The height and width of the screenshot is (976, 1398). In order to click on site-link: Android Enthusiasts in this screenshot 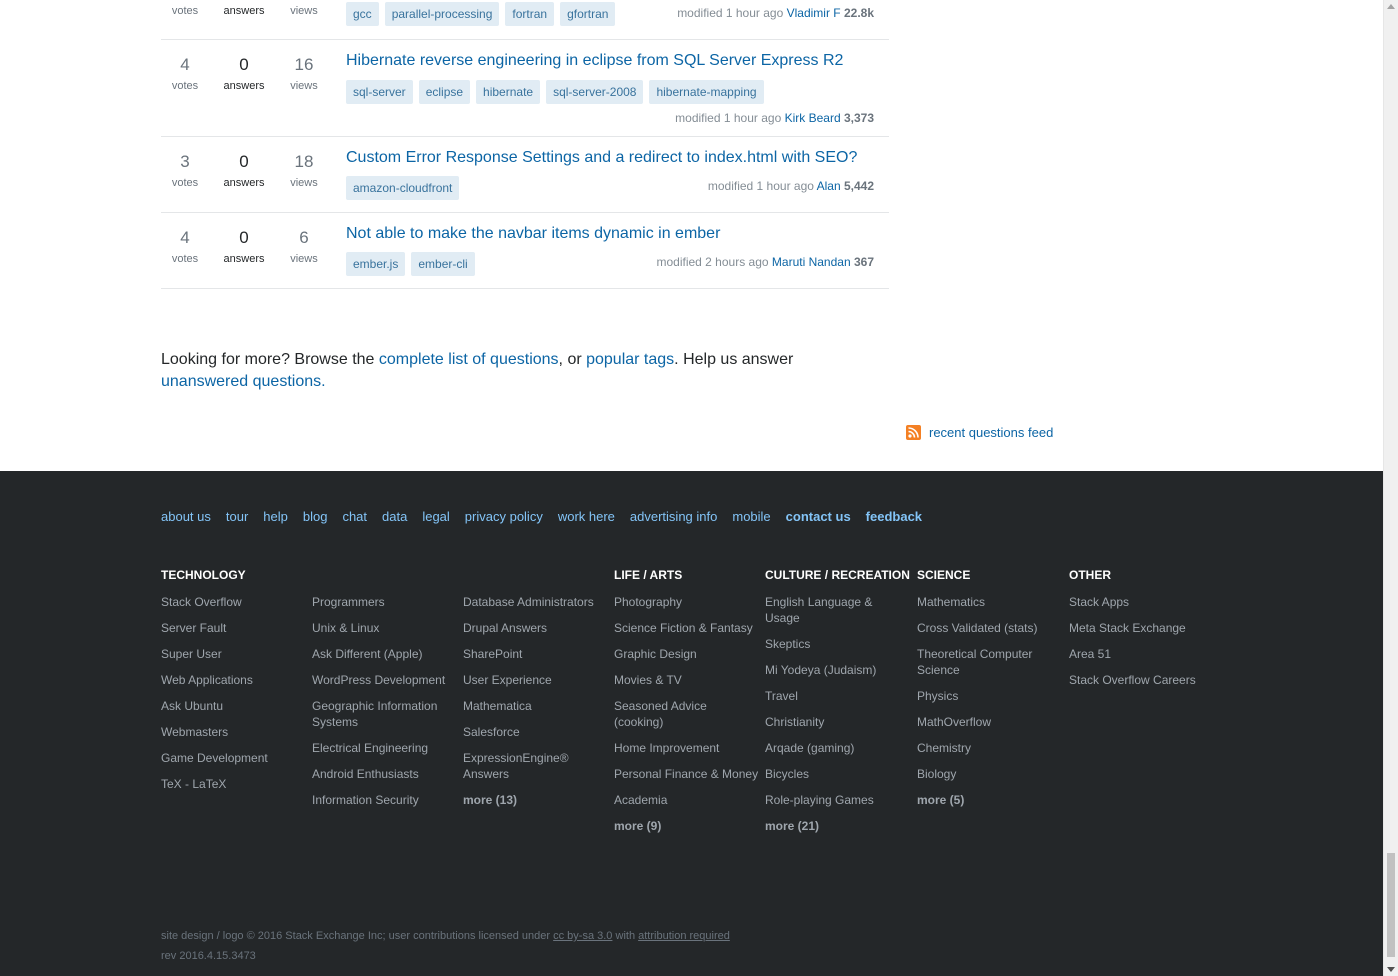, I will do `click(384, 774)`.